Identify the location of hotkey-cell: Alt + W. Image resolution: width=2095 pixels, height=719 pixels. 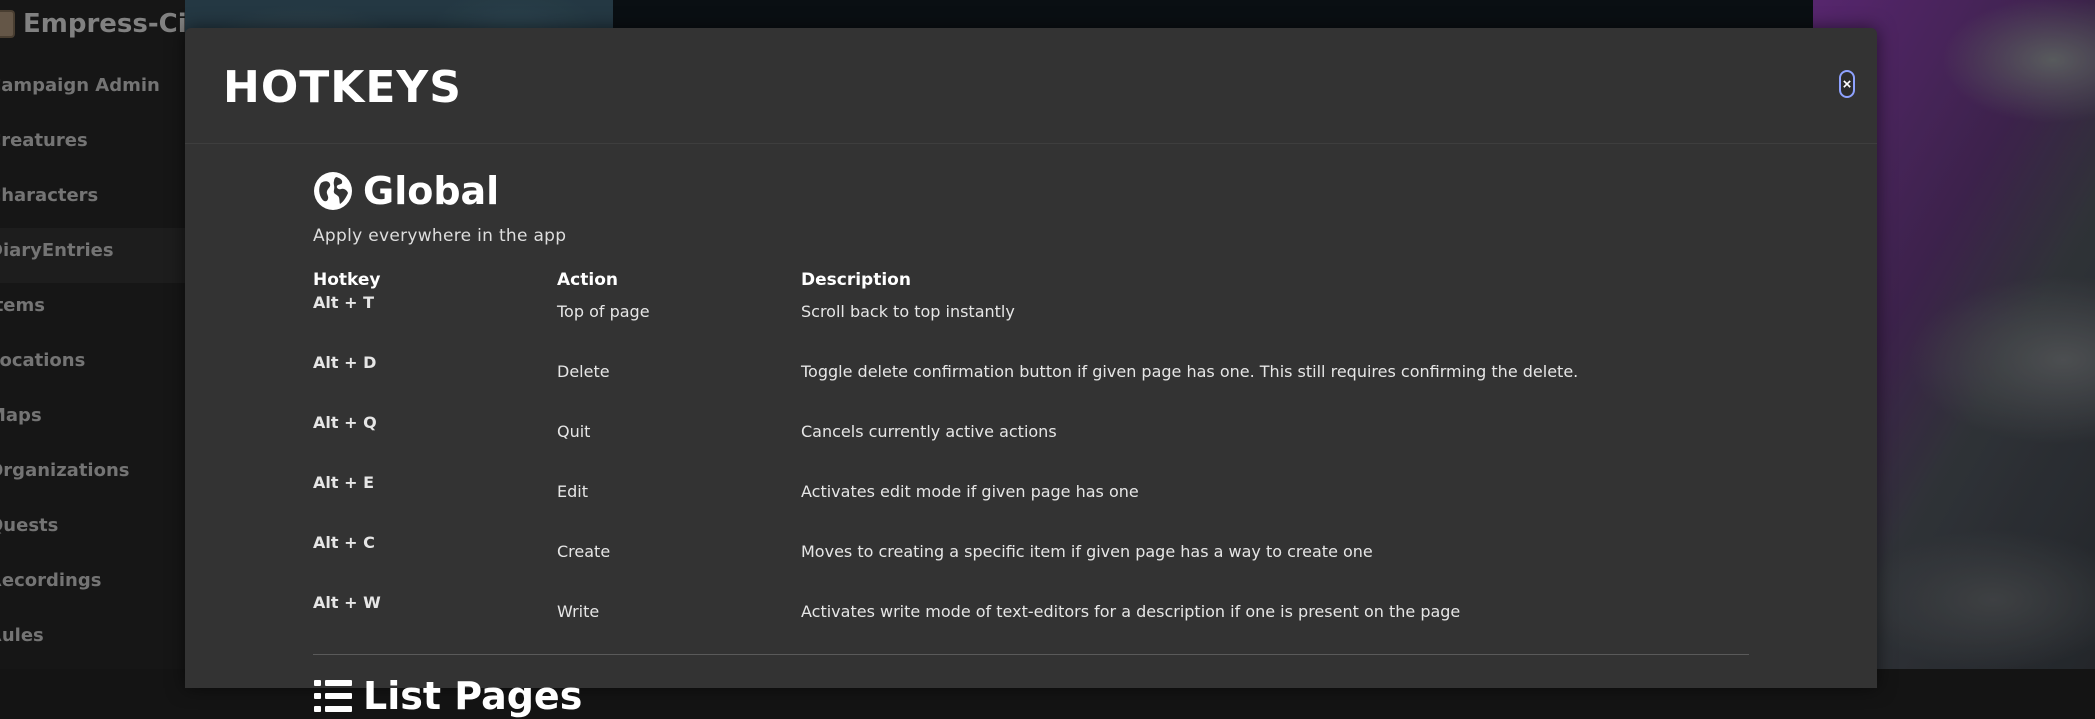
(347, 602).